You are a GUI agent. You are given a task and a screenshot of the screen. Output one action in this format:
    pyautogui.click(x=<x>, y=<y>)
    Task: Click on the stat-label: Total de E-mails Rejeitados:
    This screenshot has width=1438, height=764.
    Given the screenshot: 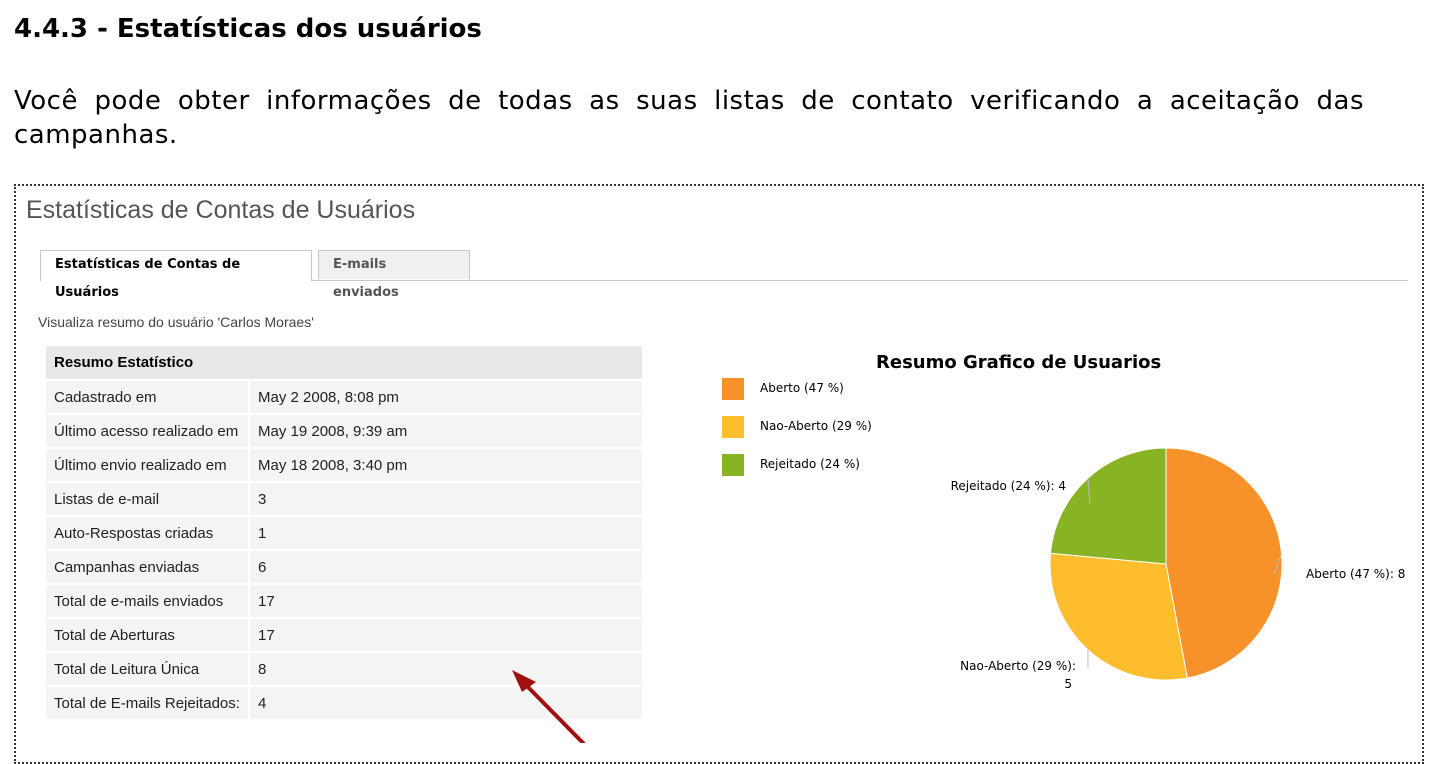 What is the action you would take?
    pyautogui.click(x=148, y=703)
    